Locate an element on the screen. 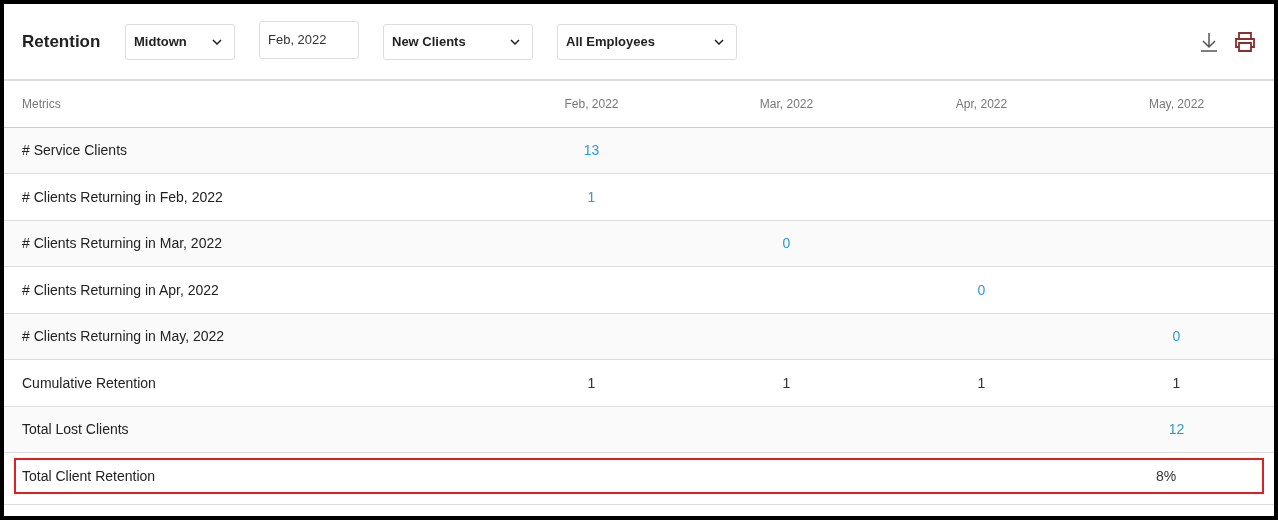 The image size is (1278, 520). row-label: # Clients Returning in May, 2022 is located at coordinates (123, 336).